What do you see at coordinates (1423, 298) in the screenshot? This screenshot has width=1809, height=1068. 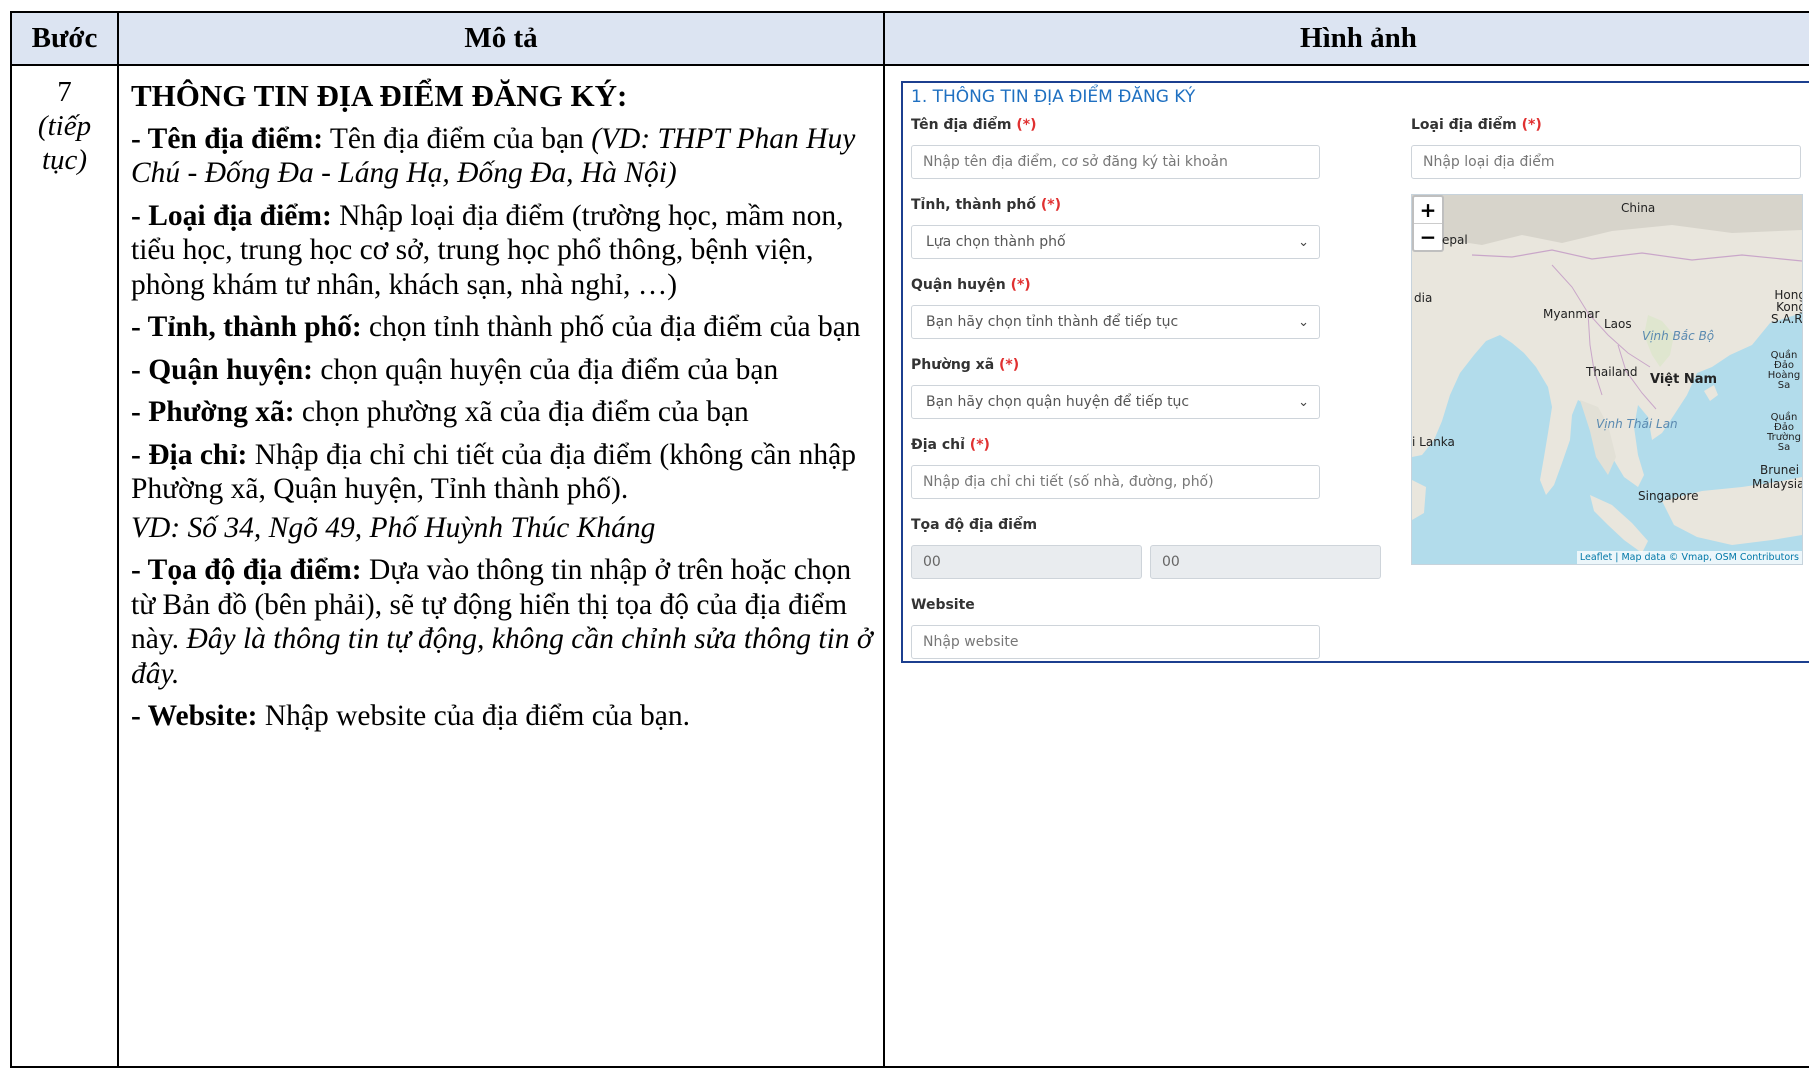 I see `map-label-india: dia` at bounding box center [1423, 298].